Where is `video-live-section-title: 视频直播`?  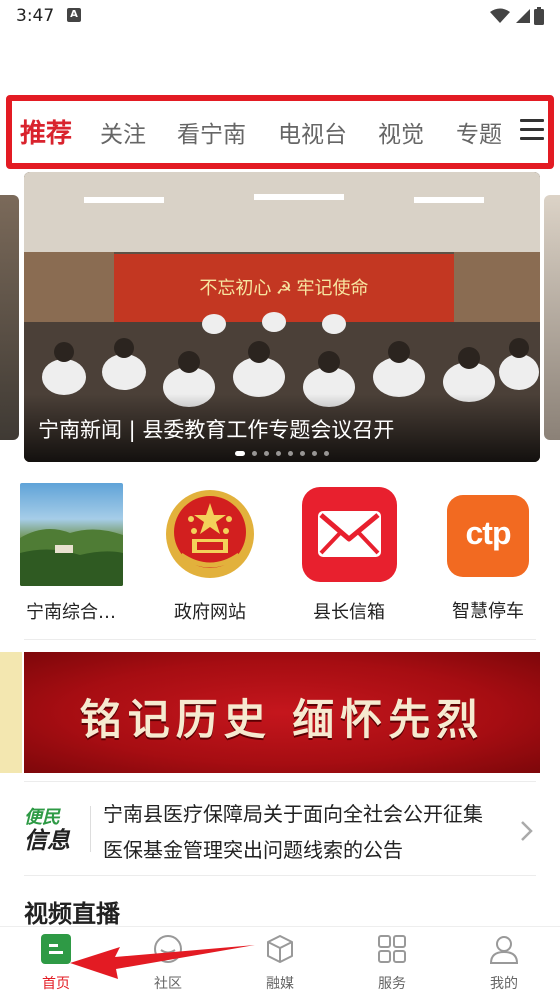 video-live-section-title: 视频直播 is located at coordinates (72, 914).